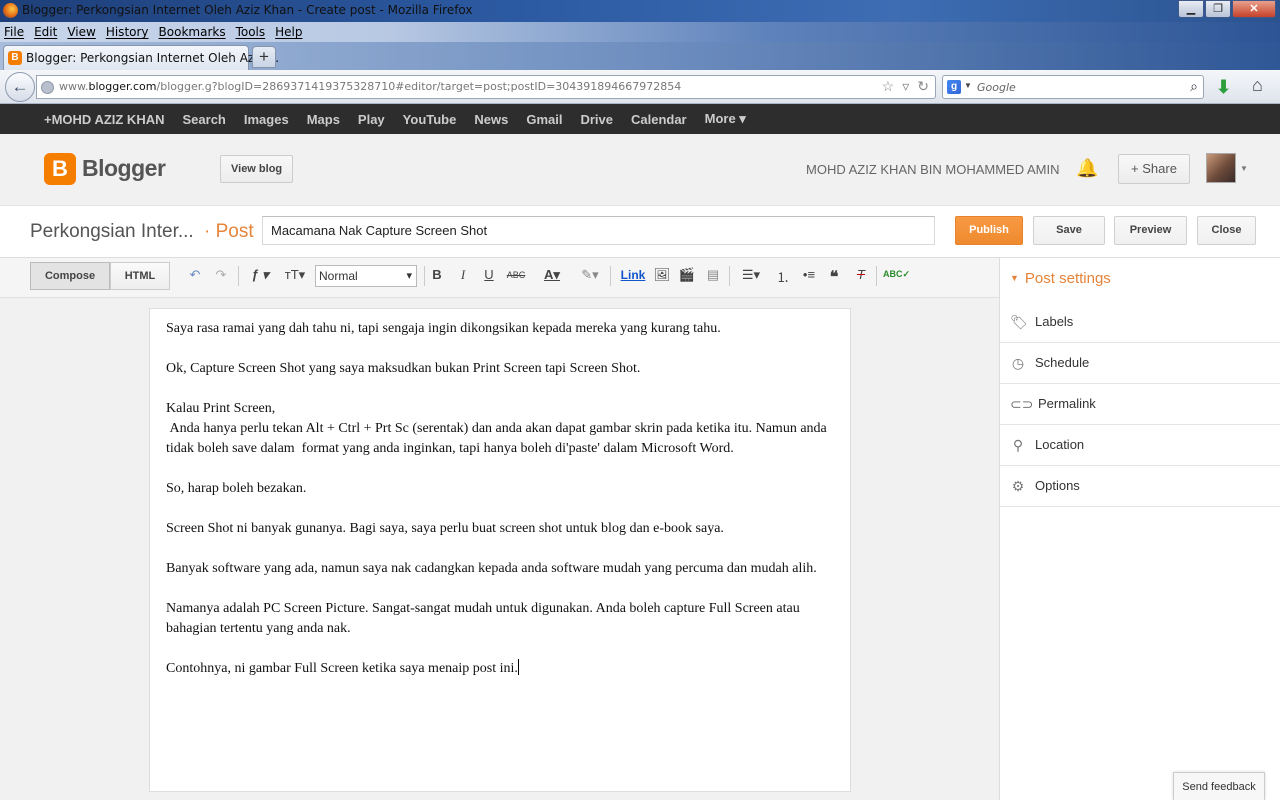 The height and width of the screenshot is (800, 1280). What do you see at coordinates (140, 276) in the screenshot?
I see `html-mode-button: HTML` at bounding box center [140, 276].